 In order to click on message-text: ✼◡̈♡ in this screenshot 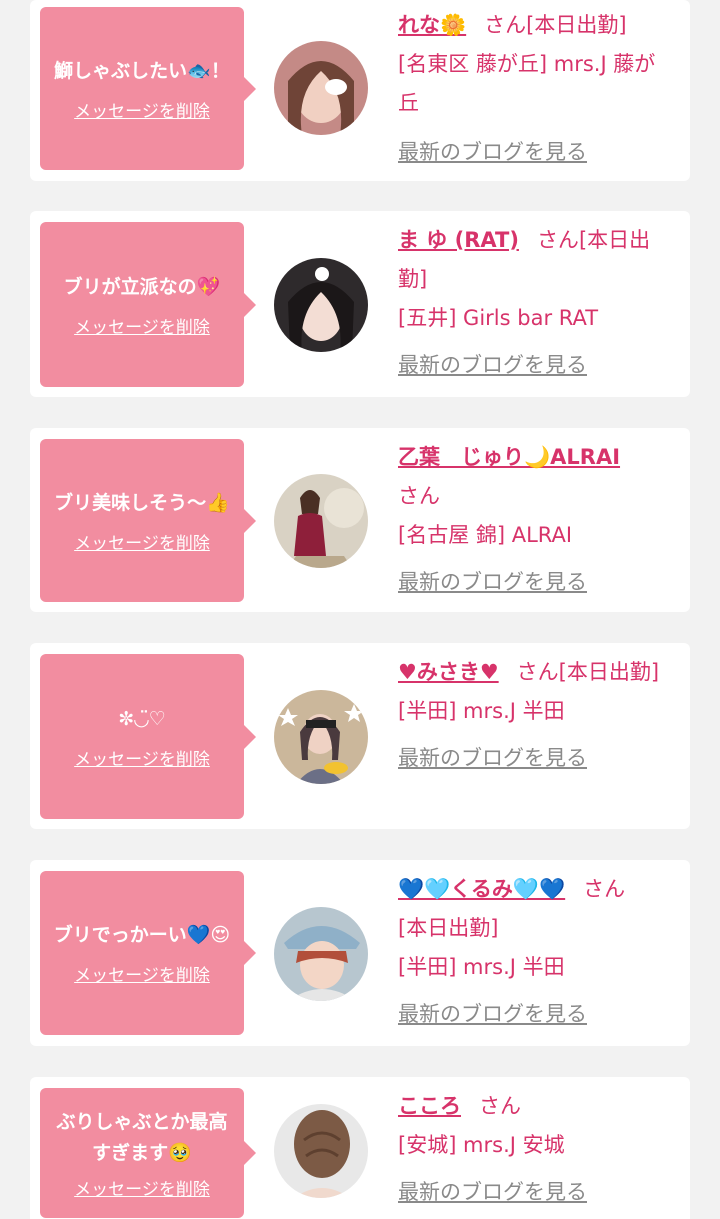, I will do `click(142, 718)`.